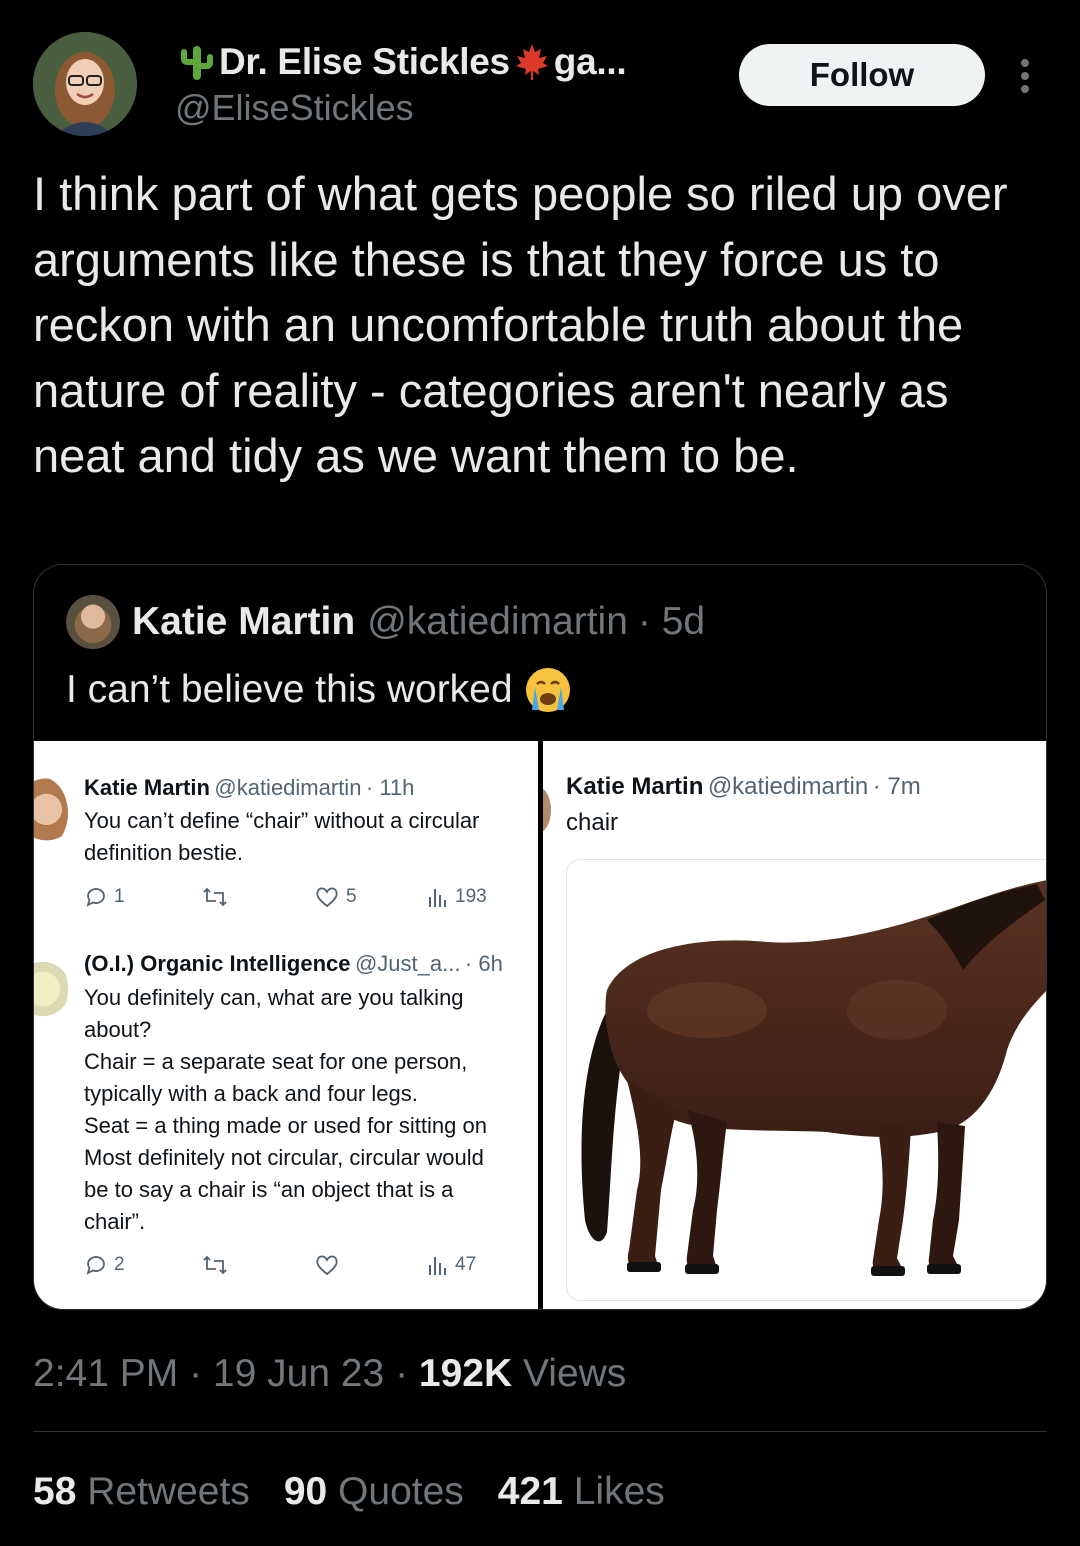 The height and width of the screenshot is (1546, 1080). I want to click on more-icon, so click(1025, 76).